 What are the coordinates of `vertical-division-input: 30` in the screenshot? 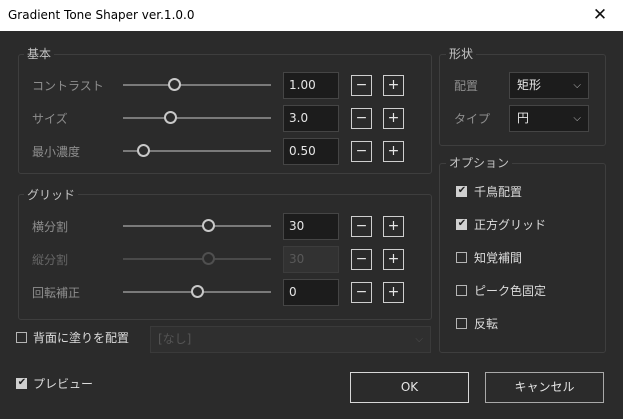 It's located at (311, 259).